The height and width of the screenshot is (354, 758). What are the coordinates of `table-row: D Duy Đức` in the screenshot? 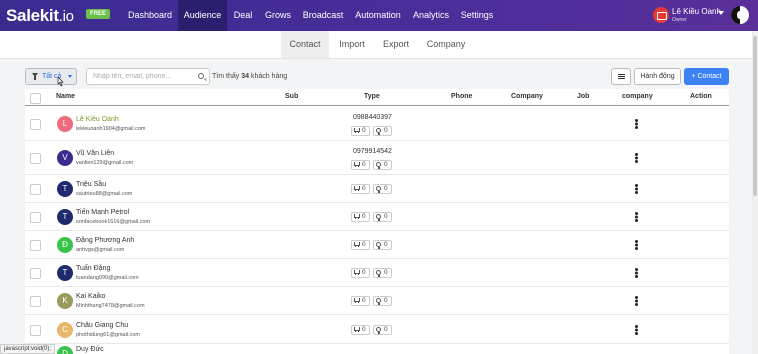 It's located at (377, 349).